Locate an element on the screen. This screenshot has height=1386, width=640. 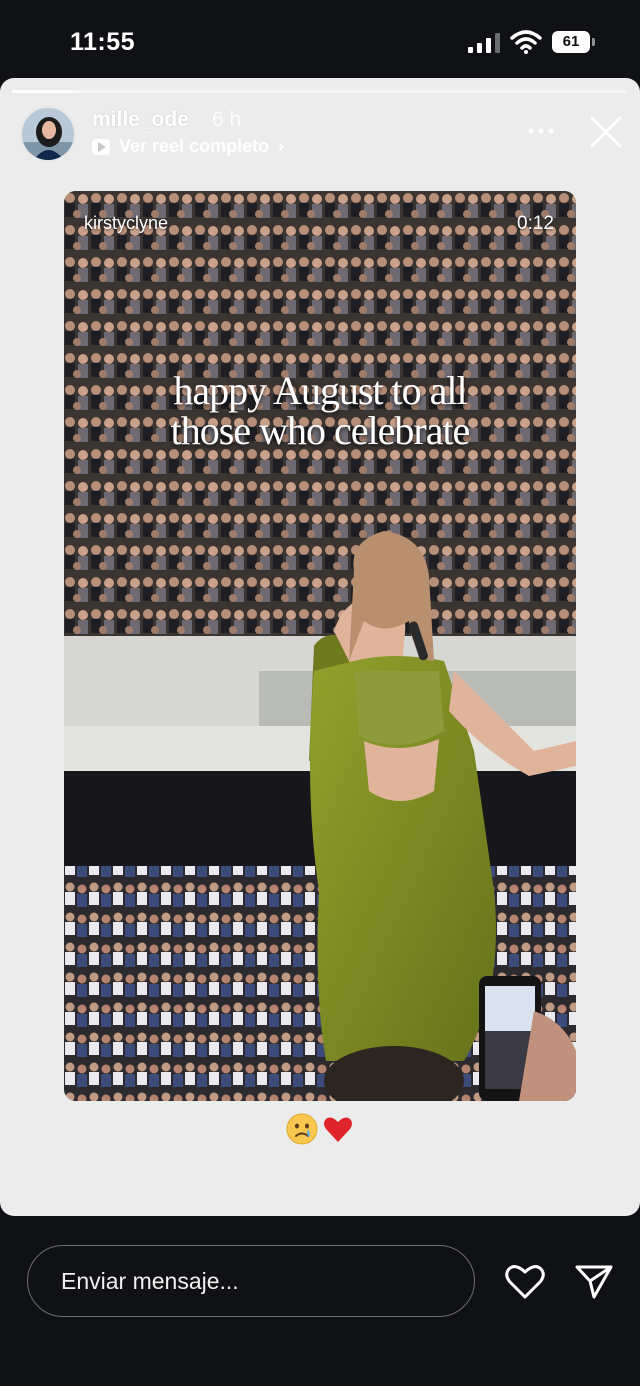
heart-icon is located at coordinates (525, 1281).